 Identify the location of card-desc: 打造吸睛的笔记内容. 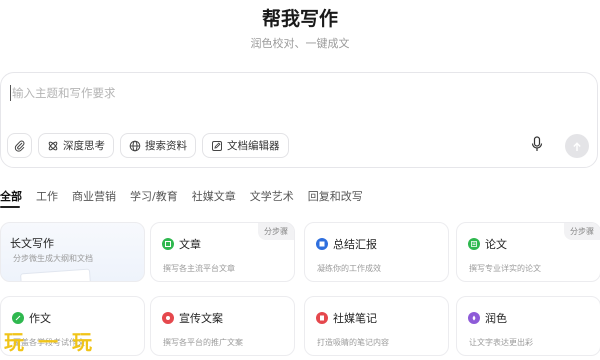
(353, 342).